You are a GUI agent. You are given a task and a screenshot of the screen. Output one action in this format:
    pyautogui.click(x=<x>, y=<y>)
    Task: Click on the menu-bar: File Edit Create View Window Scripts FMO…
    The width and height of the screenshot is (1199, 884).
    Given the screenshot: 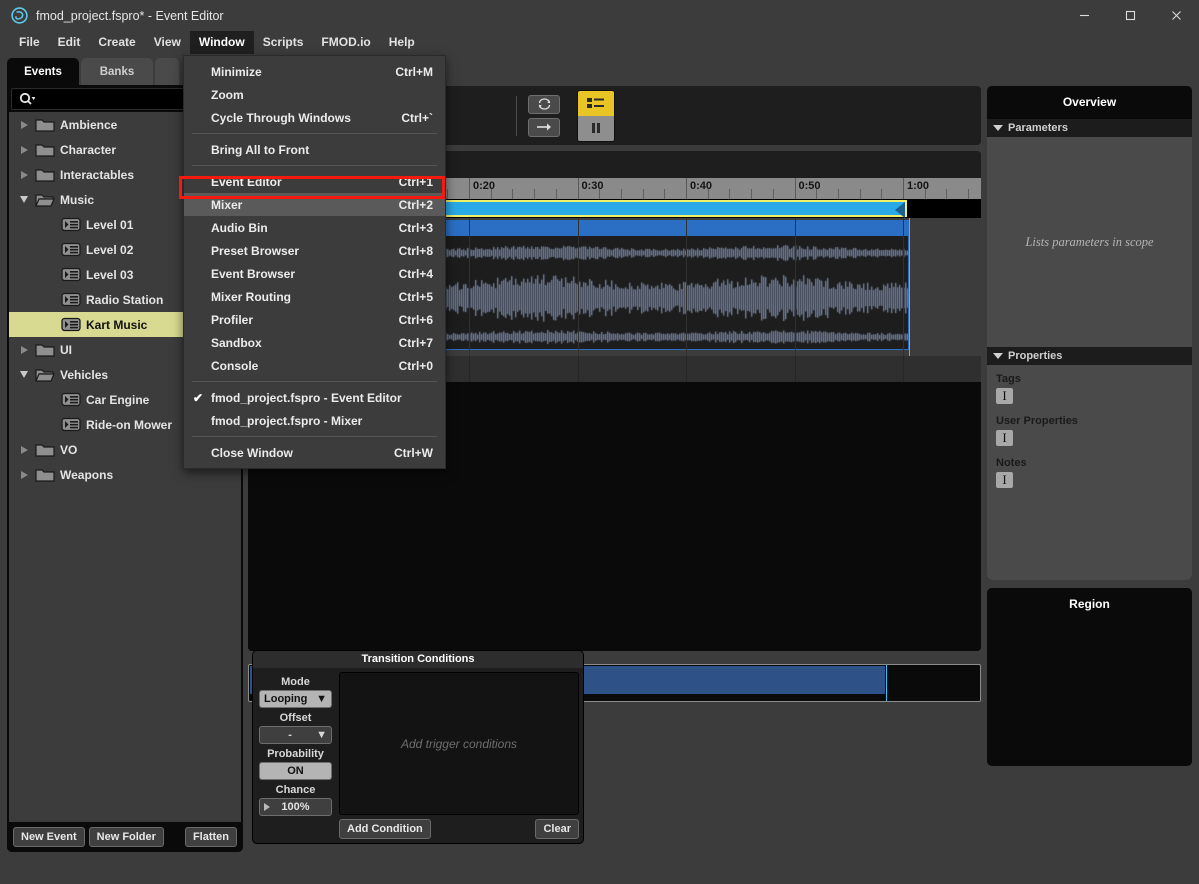 What is the action you would take?
    pyautogui.click(x=599, y=42)
    